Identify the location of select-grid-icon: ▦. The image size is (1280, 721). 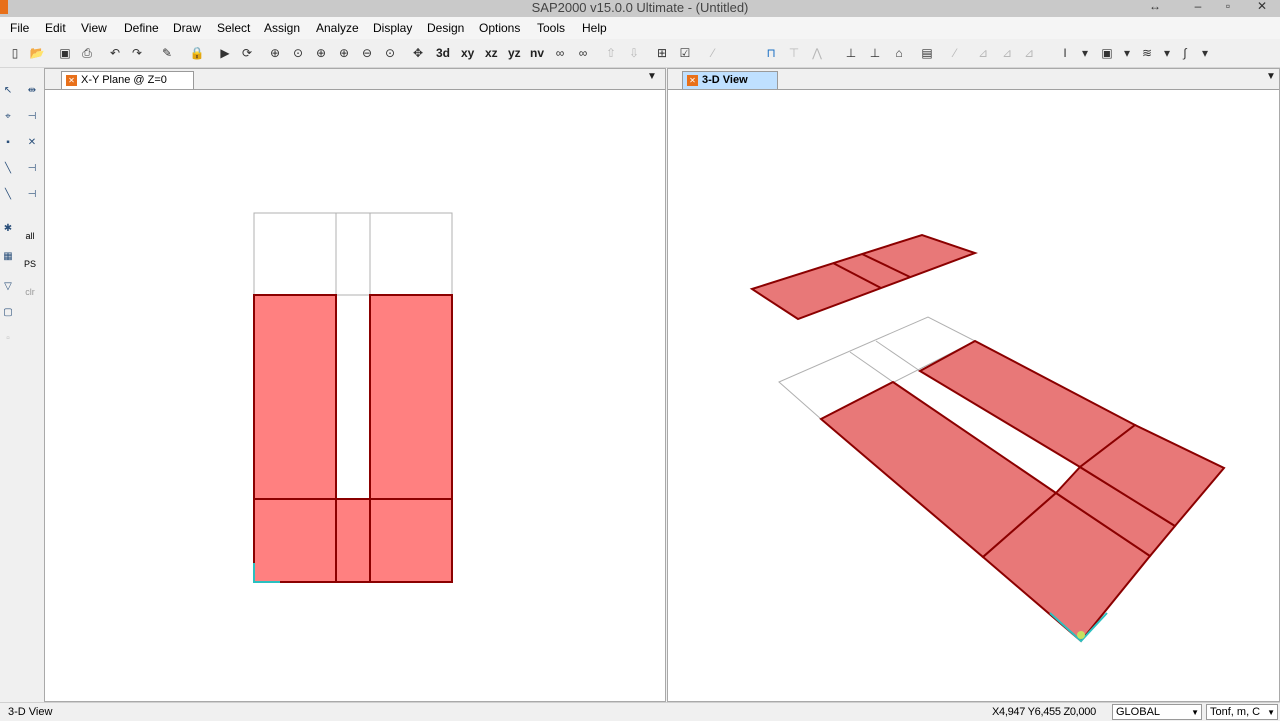
(8, 256).